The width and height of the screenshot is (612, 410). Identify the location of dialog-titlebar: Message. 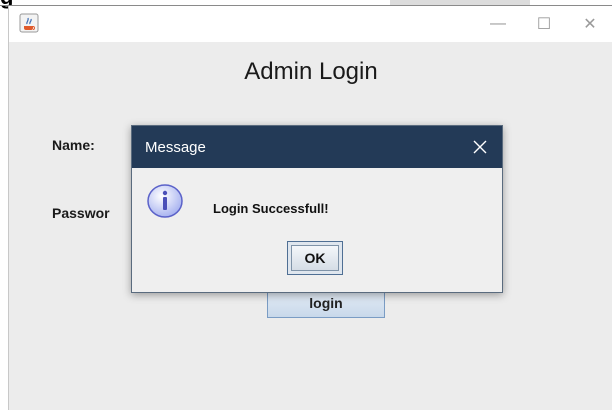
(317, 147).